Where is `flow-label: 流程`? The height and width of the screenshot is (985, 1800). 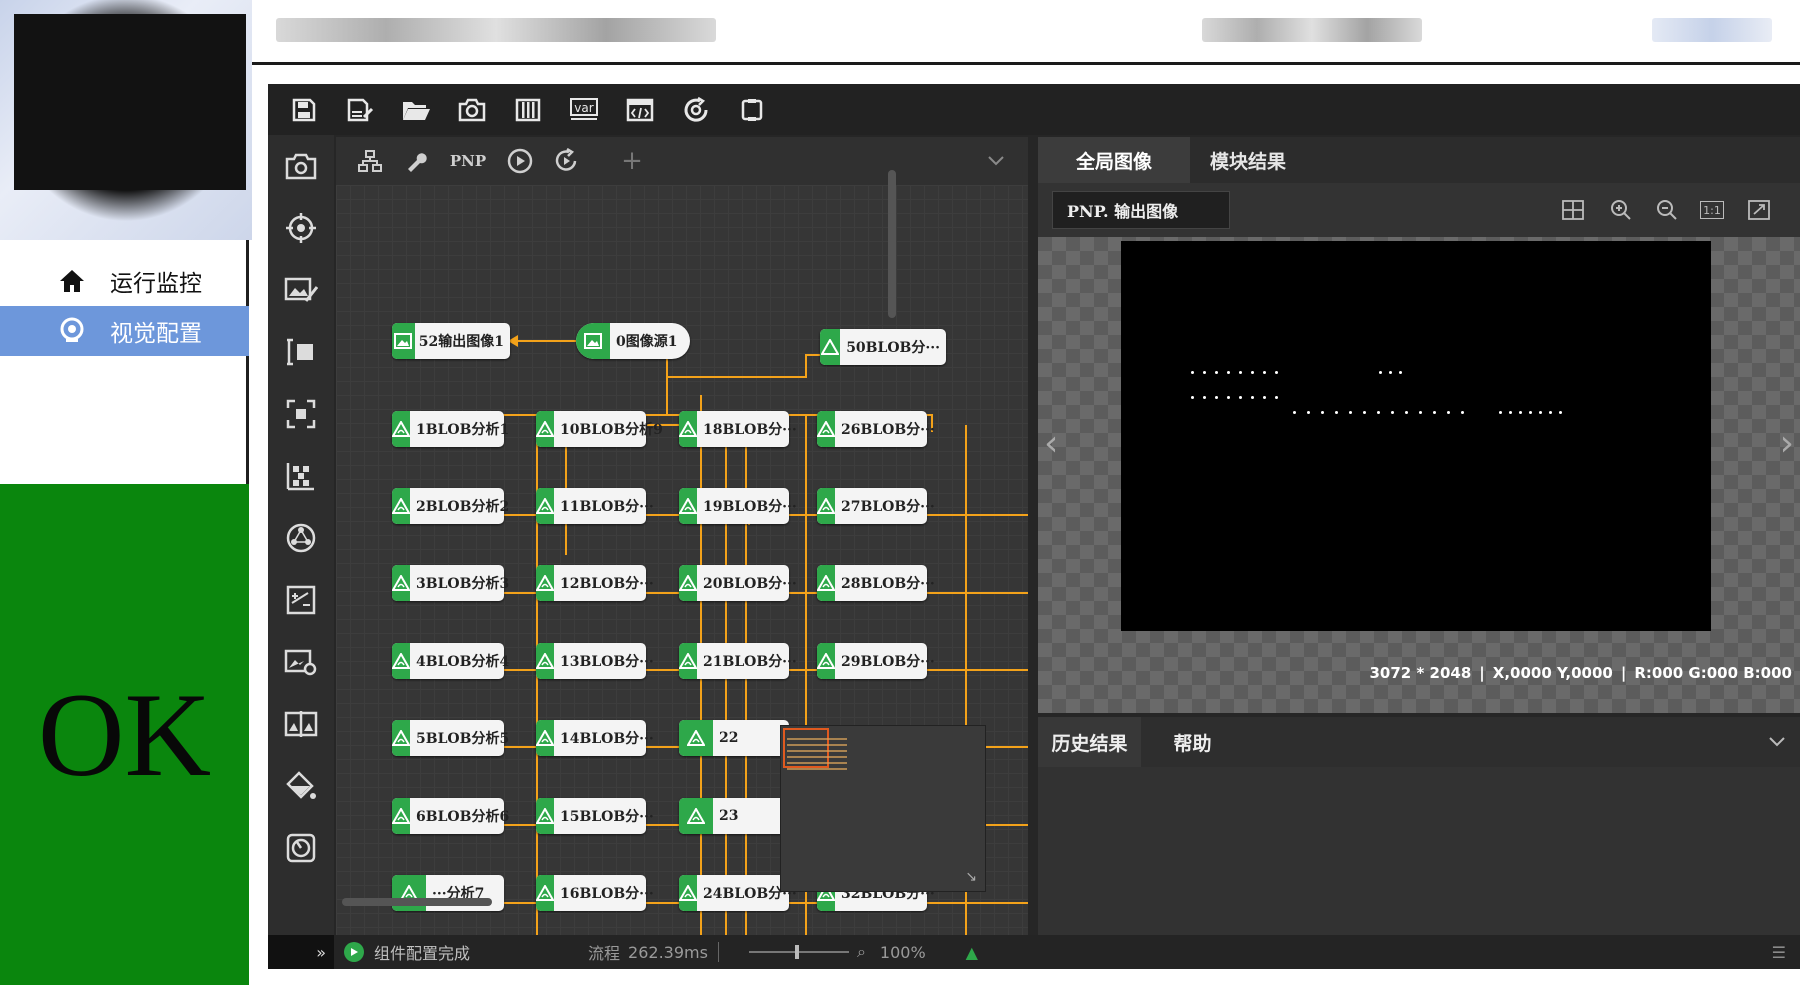 flow-label: 流程 is located at coordinates (604, 953).